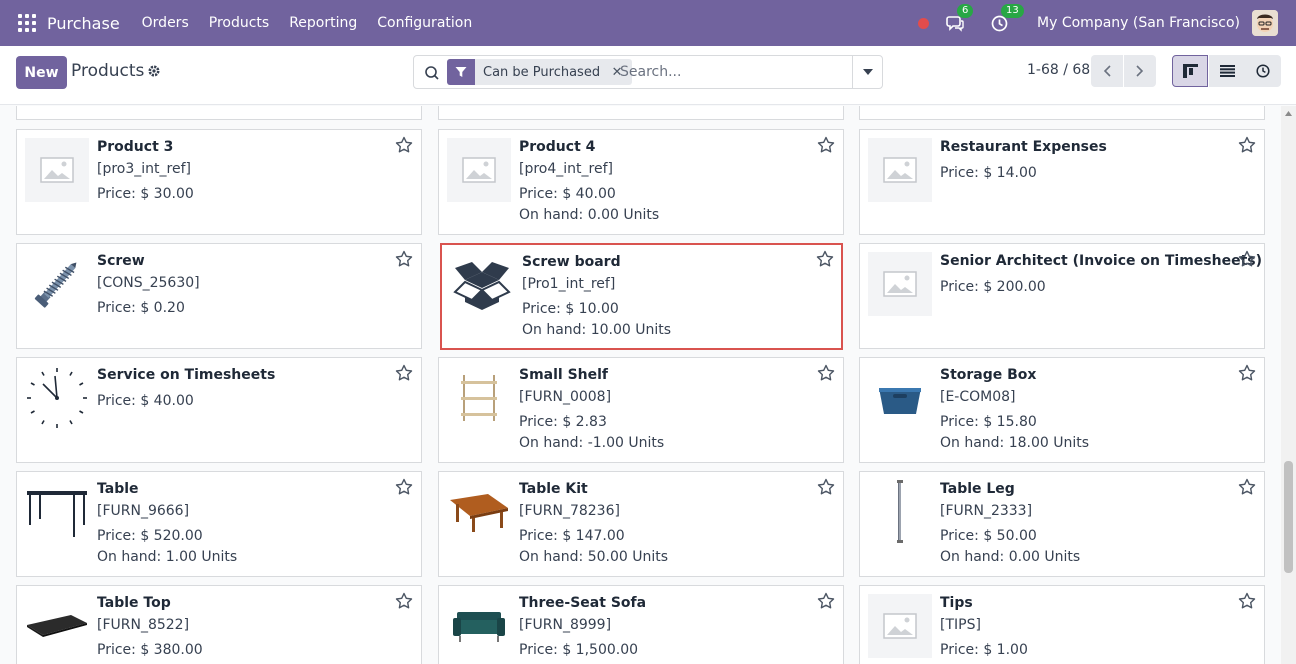 The height and width of the screenshot is (664, 1296). What do you see at coordinates (219, 410) in the screenshot?
I see `product-card: Service on Timesheets Price: $ 40.00` at bounding box center [219, 410].